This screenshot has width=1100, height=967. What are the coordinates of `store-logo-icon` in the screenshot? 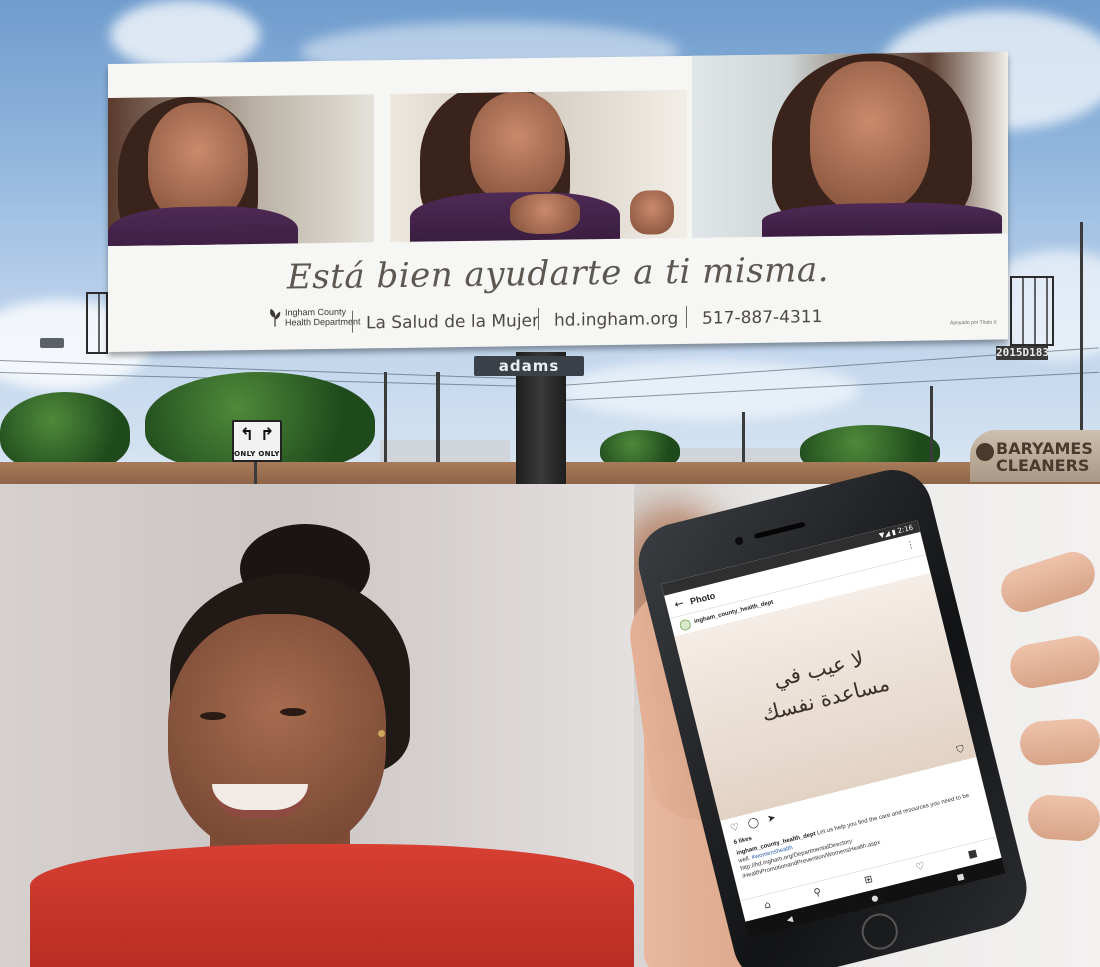 It's located at (985, 452).